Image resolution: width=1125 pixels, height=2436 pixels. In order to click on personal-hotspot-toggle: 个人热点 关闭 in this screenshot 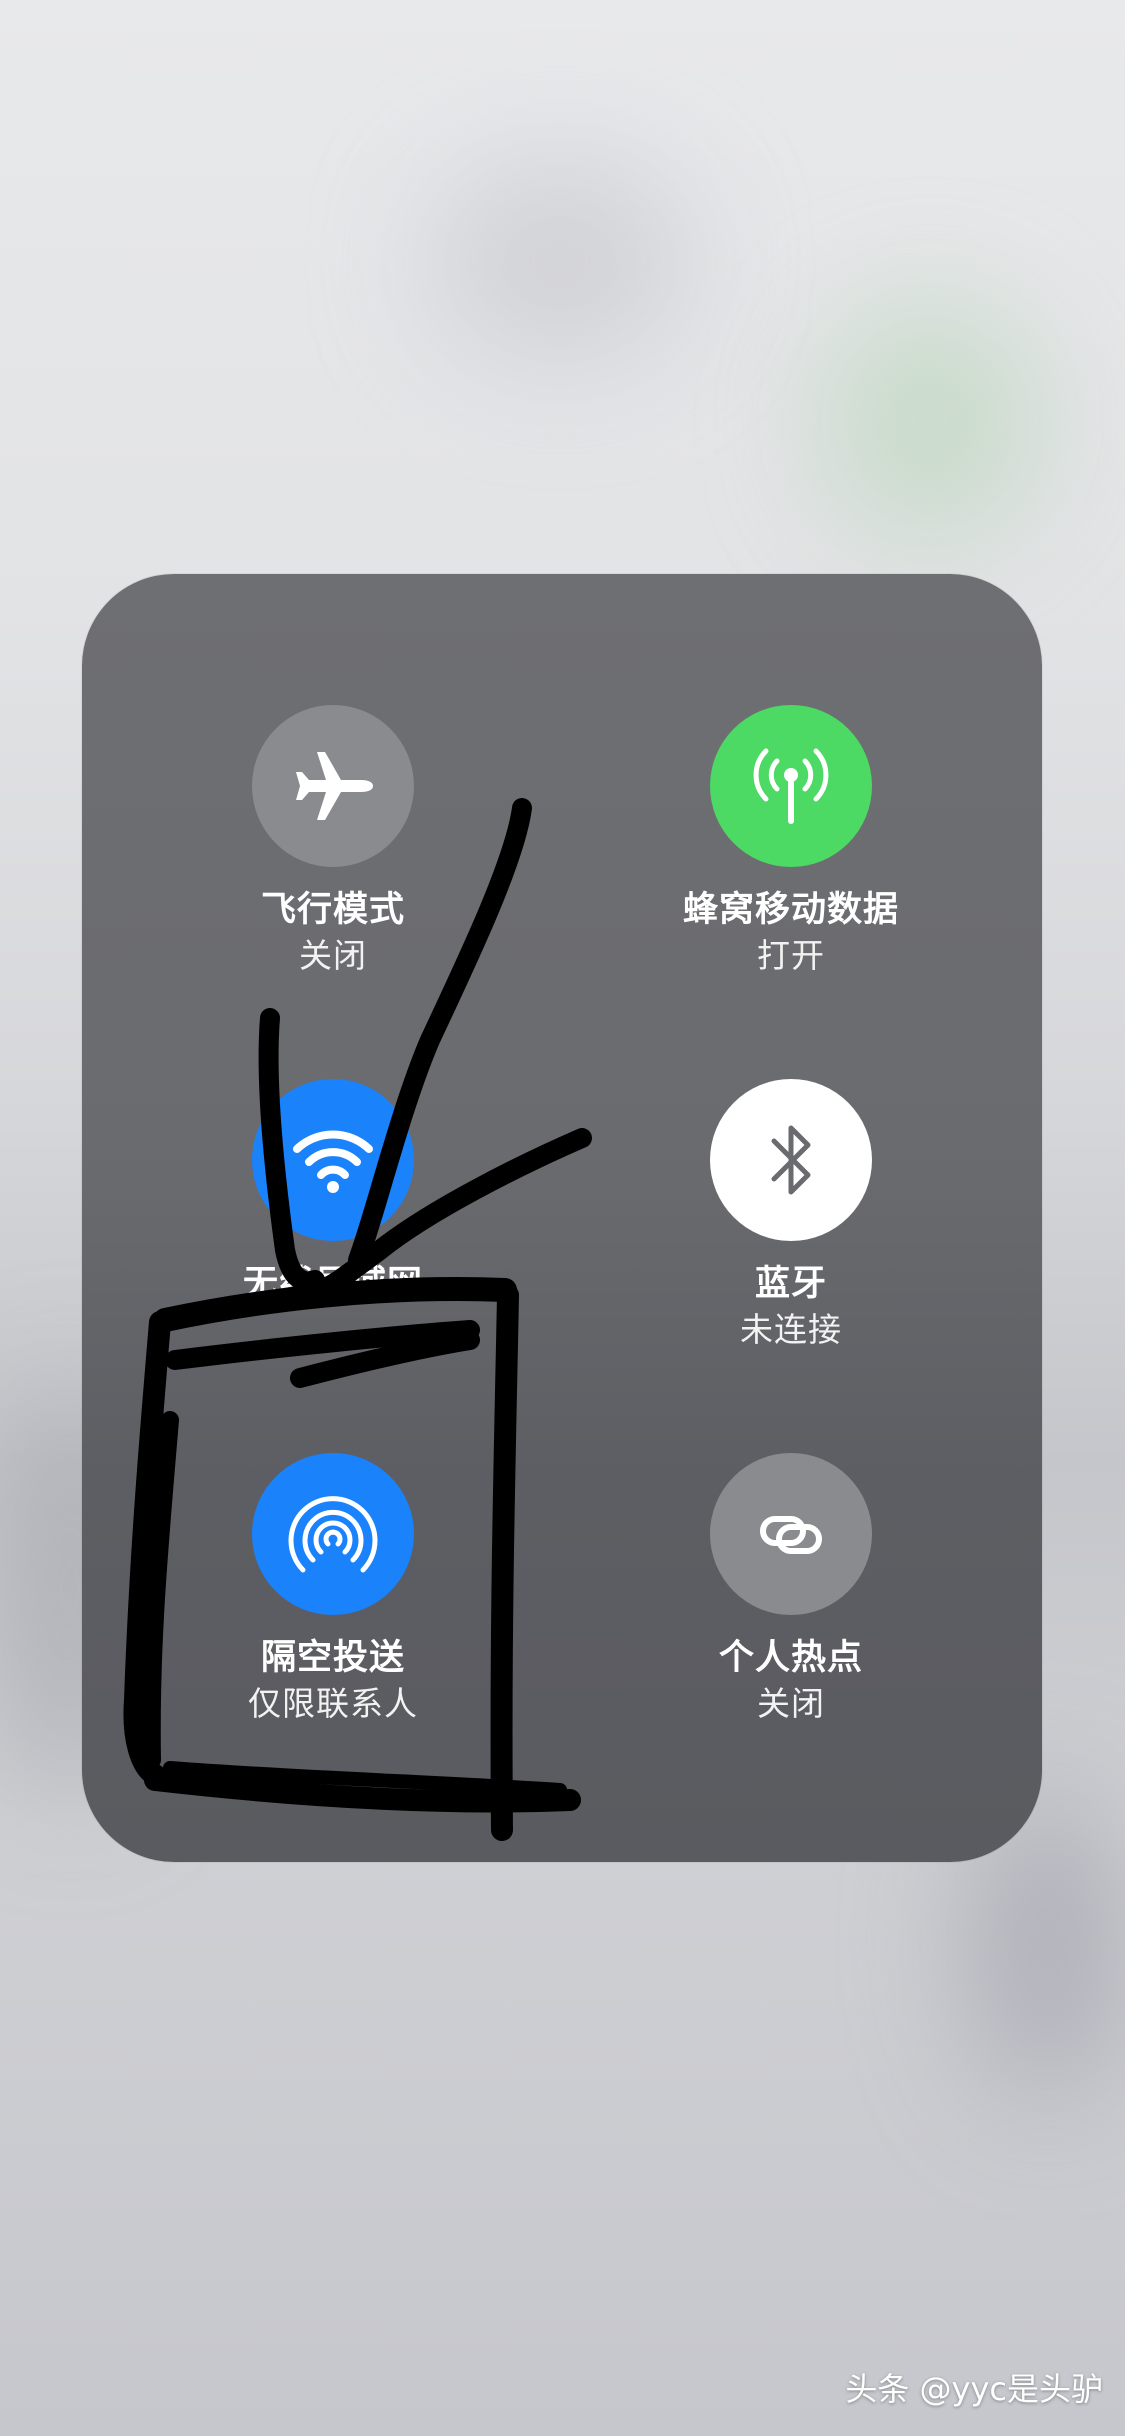, I will do `click(791, 1590)`.